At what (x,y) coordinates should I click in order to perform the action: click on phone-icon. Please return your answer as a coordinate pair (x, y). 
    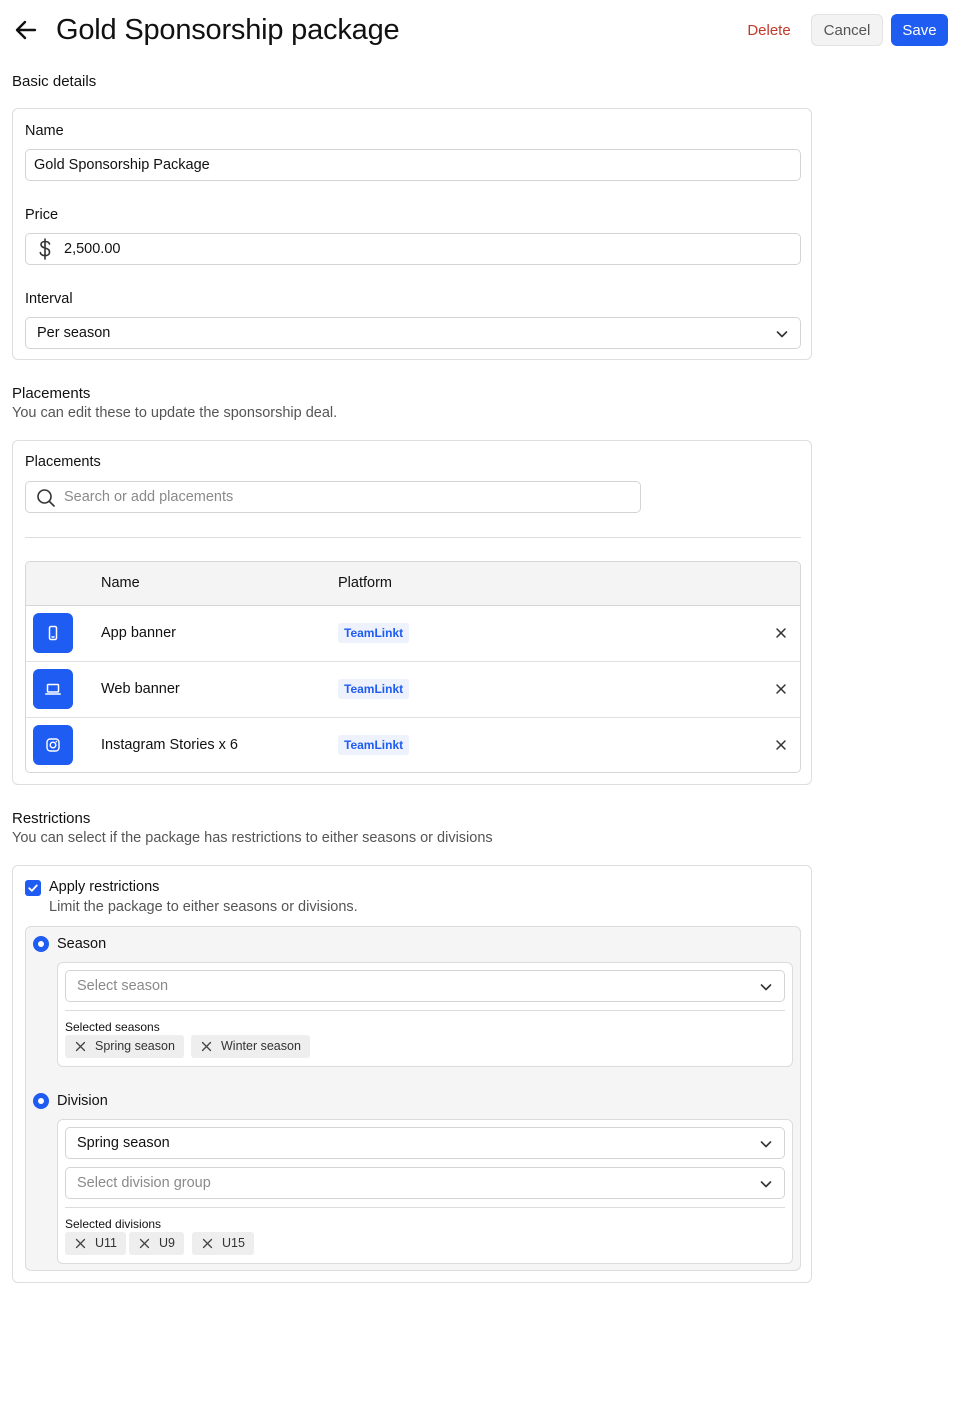
    Looking at the image, I should click on (53, 633).